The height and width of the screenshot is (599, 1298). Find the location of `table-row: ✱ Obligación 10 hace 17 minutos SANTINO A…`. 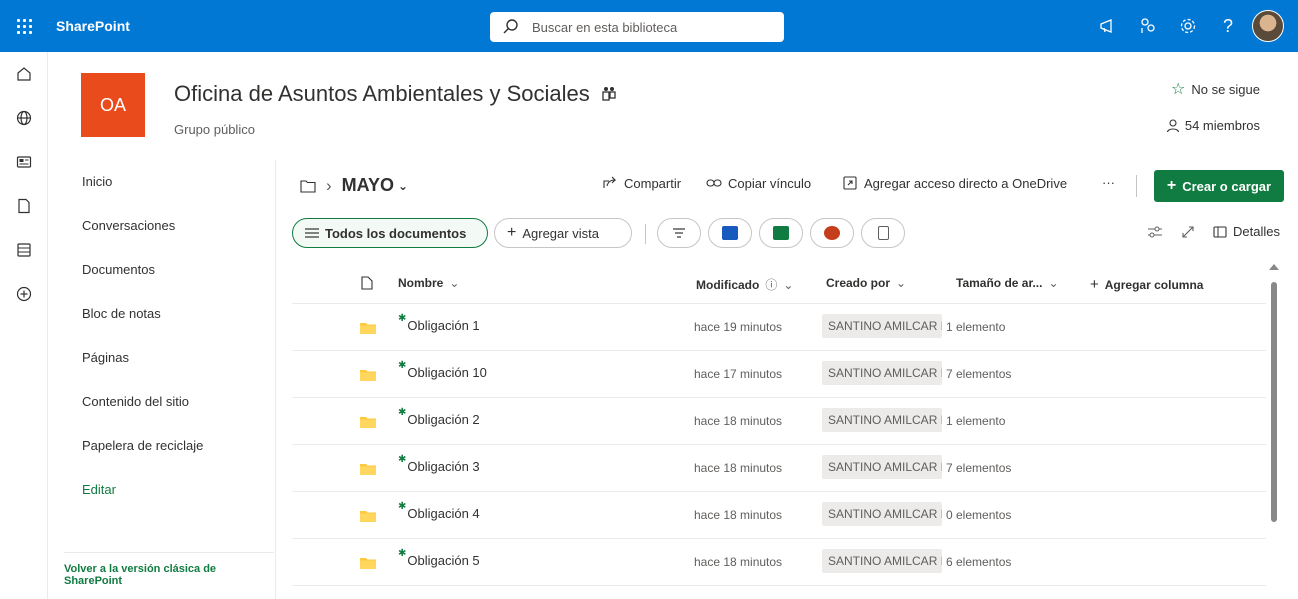

table-row: ✱ Obligación 10 hace 17 minutos SANTINO A… is located at coordinates (779, 374).